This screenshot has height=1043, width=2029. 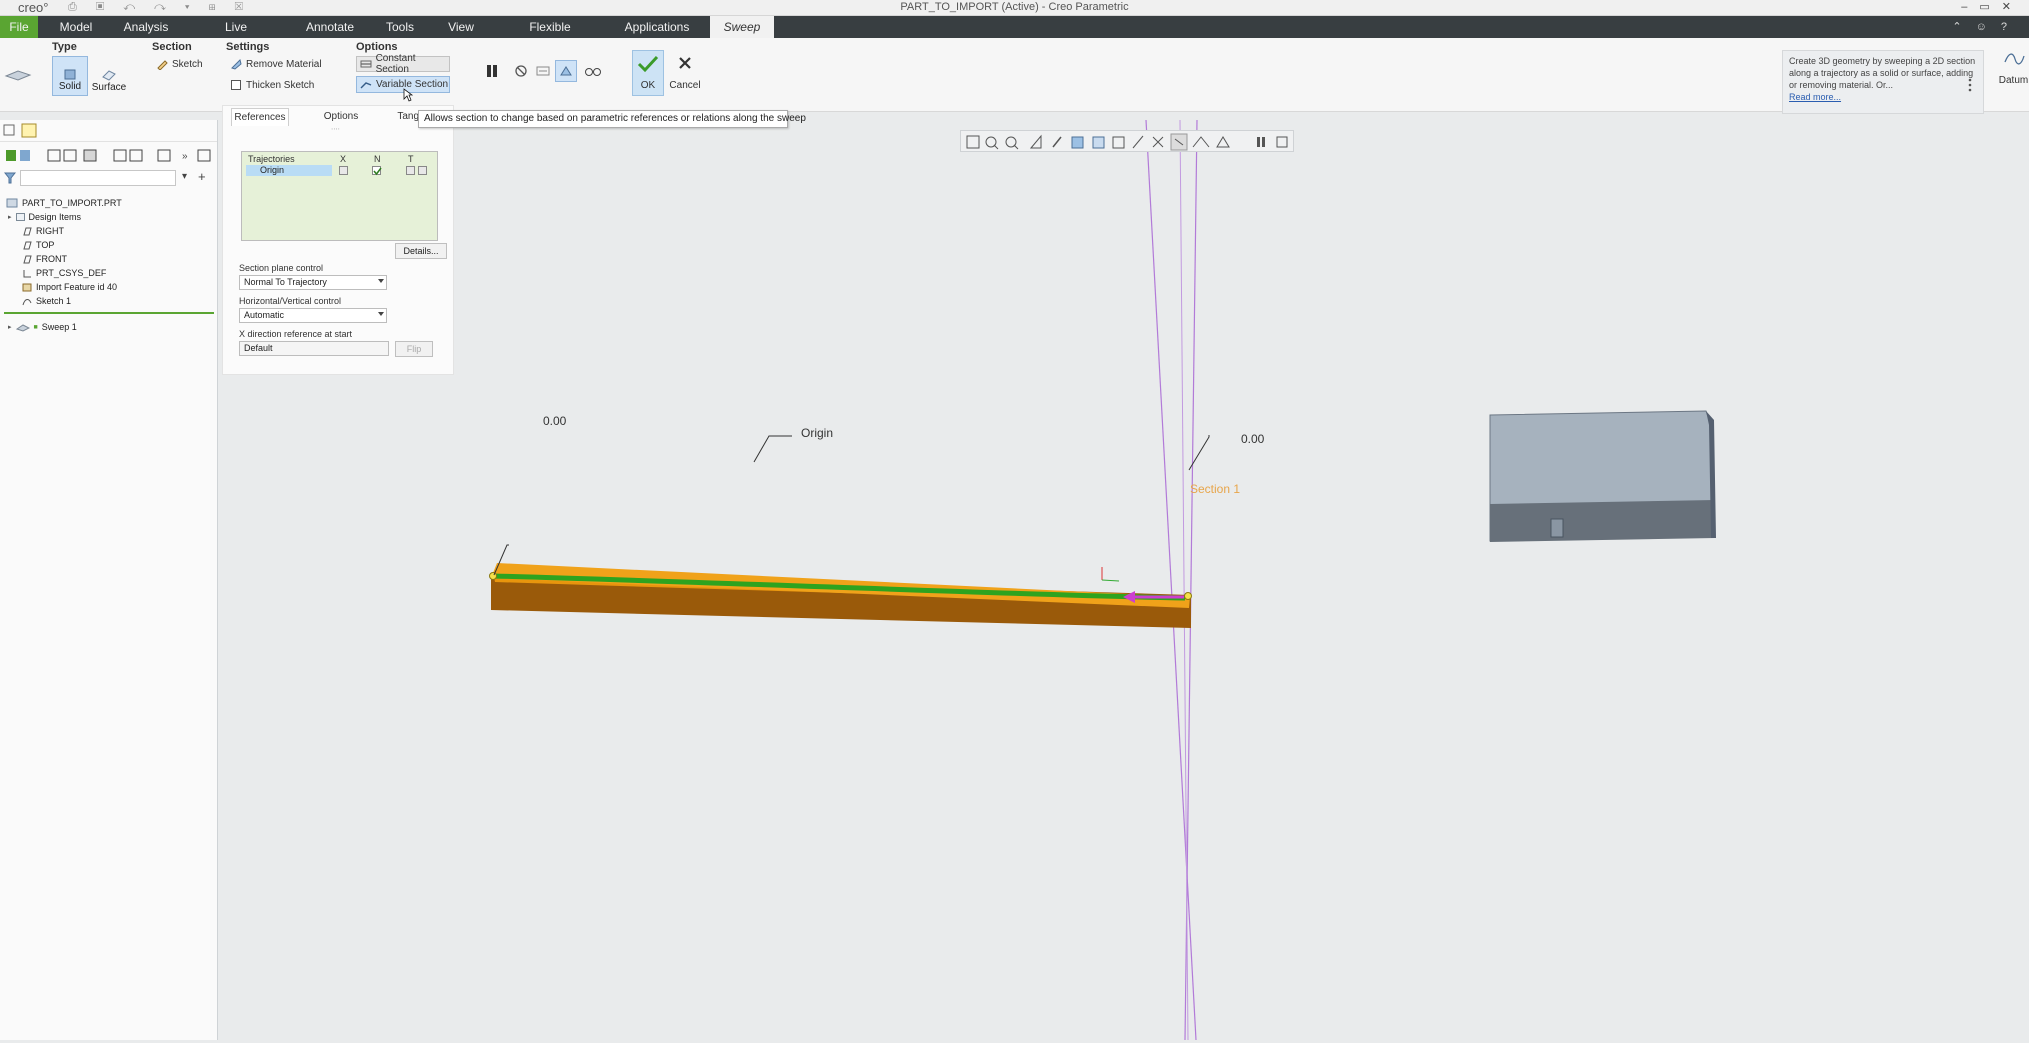 I want to click on no-preview-button, so click(x=521, y=71).